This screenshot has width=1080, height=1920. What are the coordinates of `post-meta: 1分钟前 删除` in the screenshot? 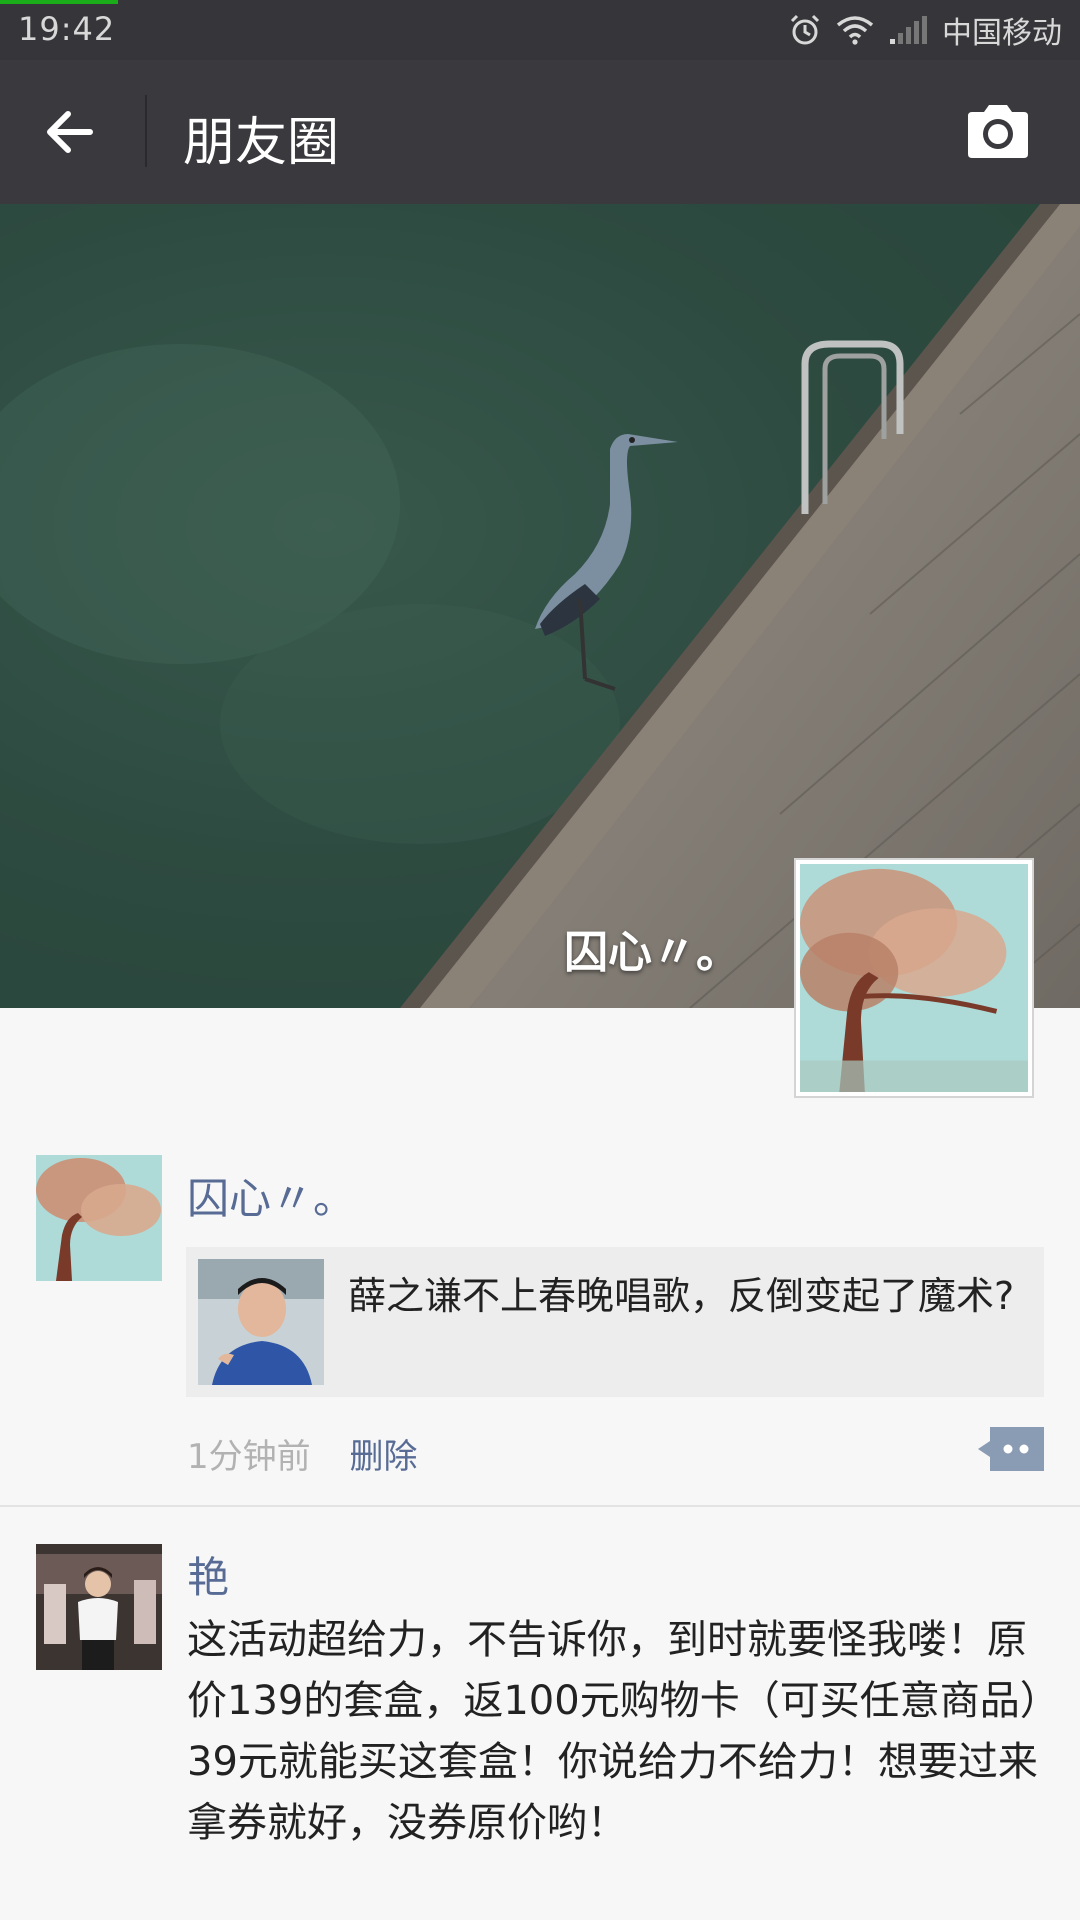 It's located at (302, 1453).